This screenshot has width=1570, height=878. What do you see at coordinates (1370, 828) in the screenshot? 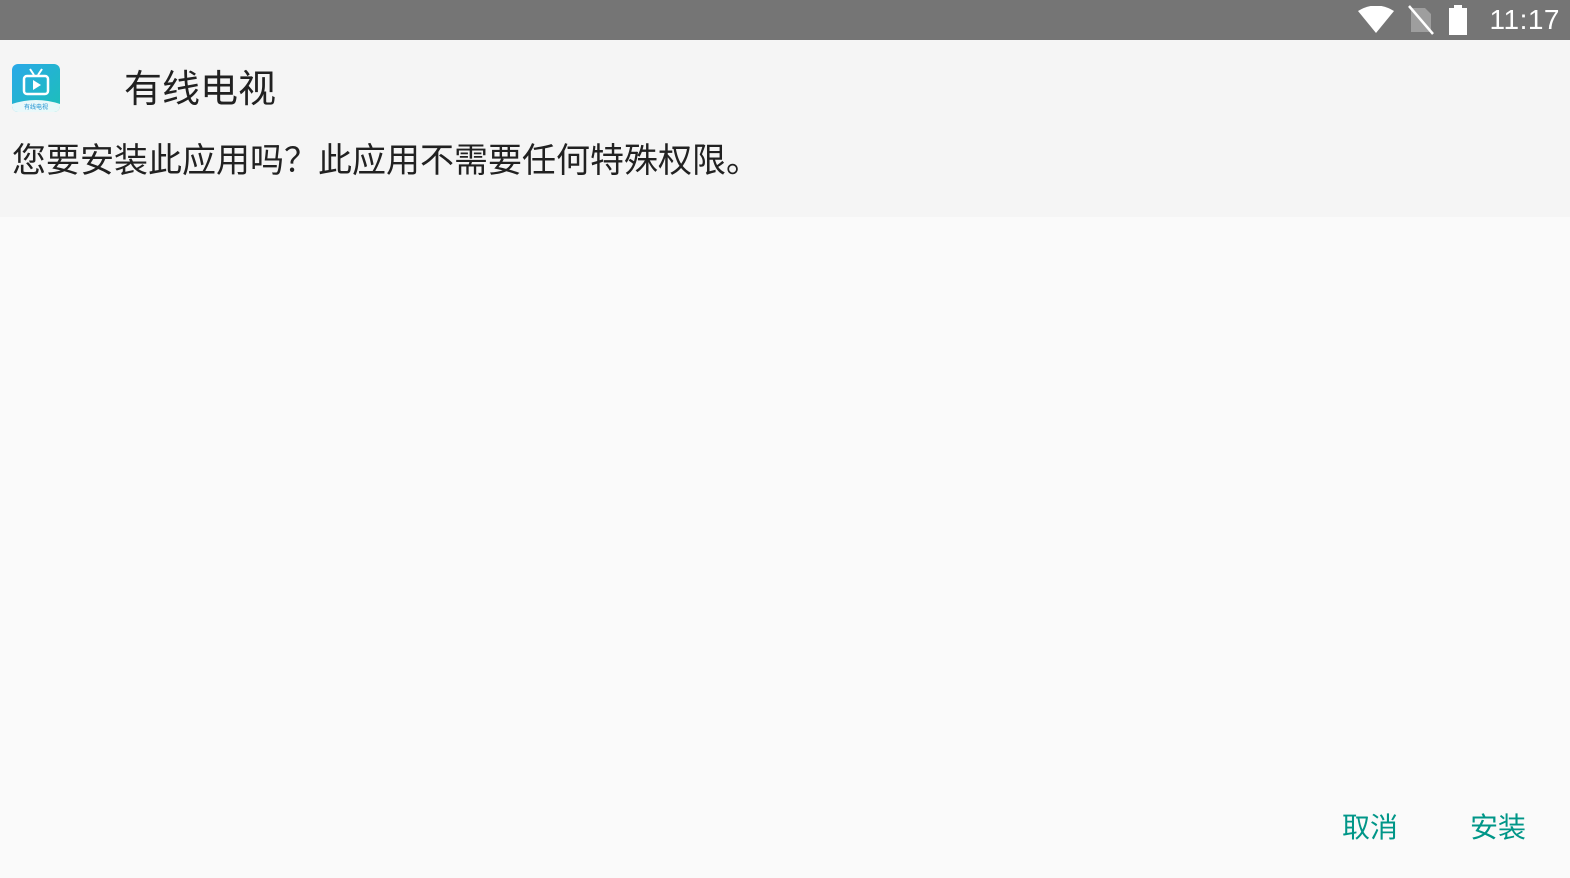
I see `cancel-button: 取消` at bounding box center [1370, 828].